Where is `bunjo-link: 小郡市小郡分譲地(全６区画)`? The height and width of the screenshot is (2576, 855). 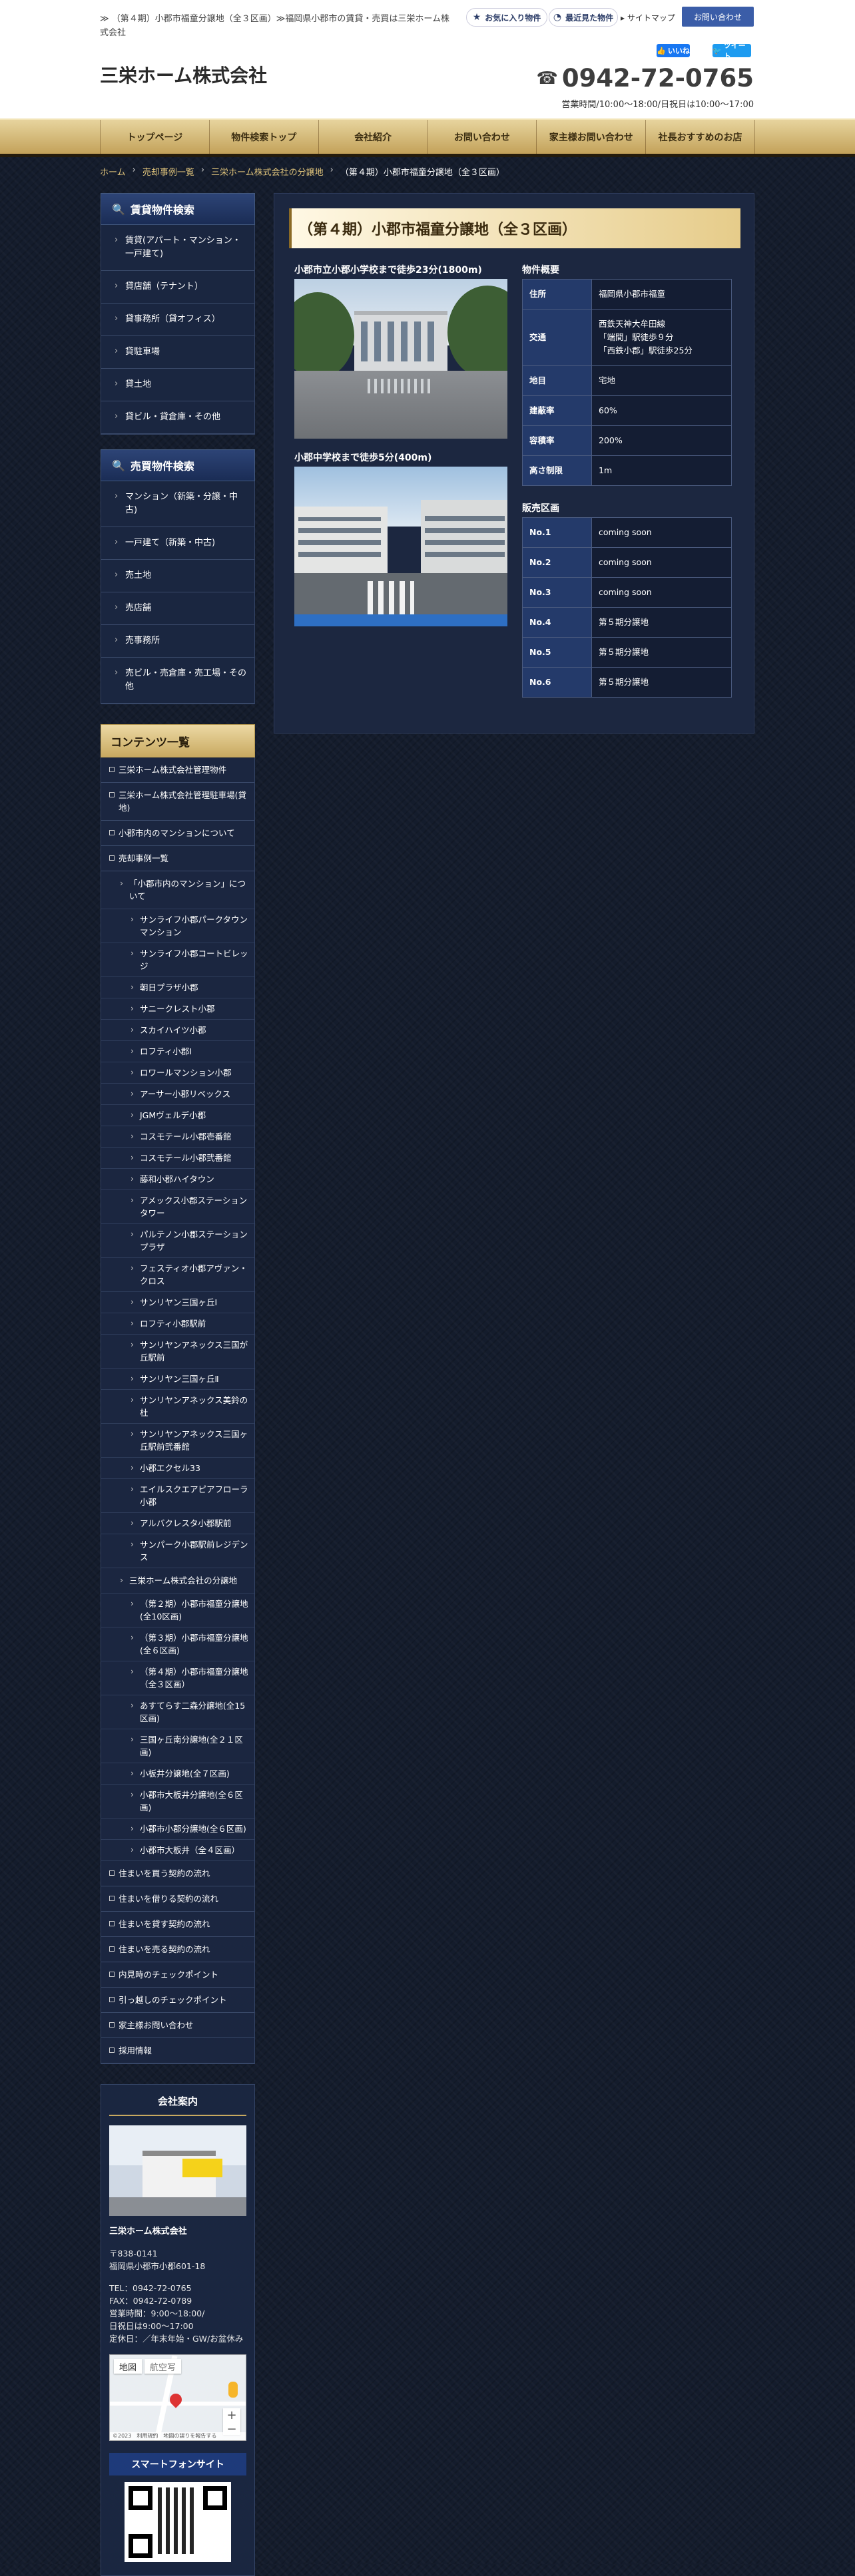
bunjo-link: 小郡市小郡分譲地(全６区画) is located at coordinates (177, 1829).